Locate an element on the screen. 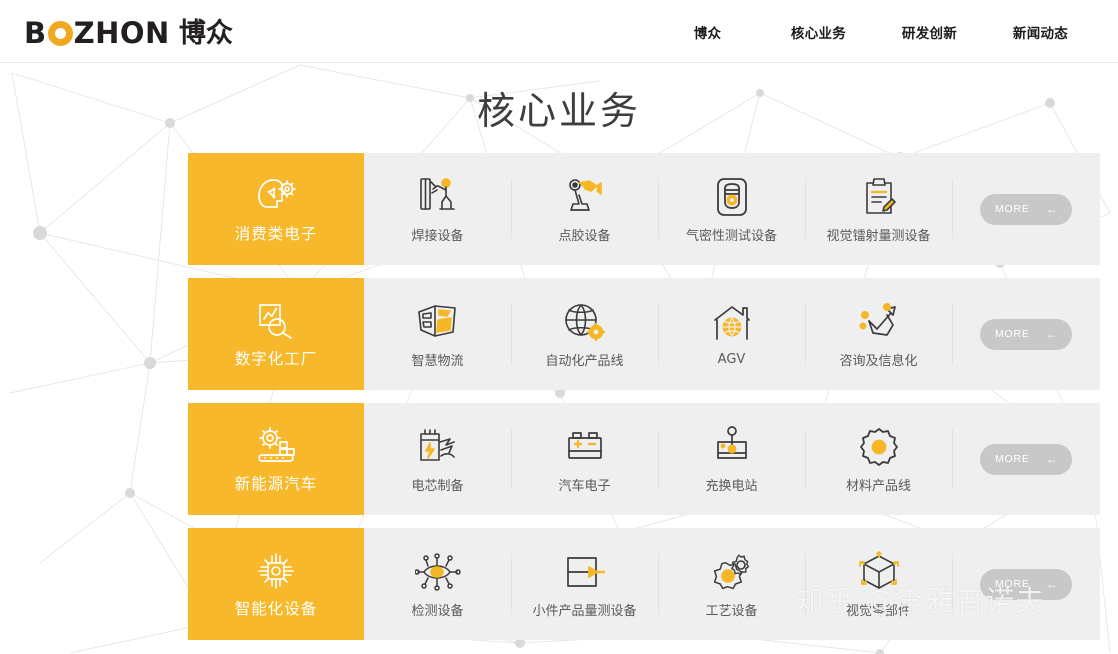 This screenshot has width=1118, height=654. list-item: 工艺设备 is located at coordinates (731, 584).